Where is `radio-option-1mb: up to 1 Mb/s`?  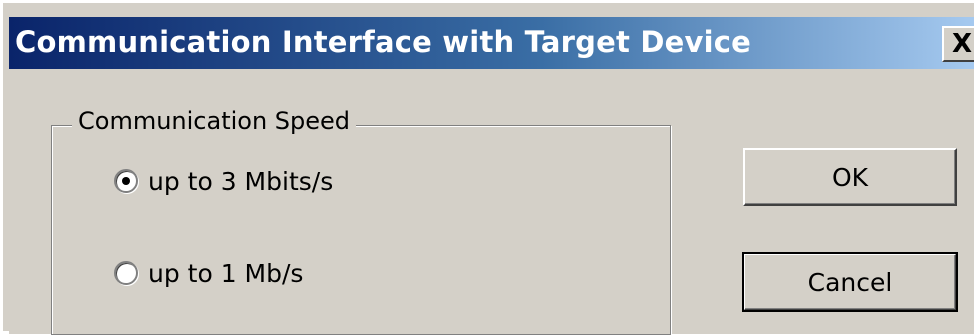 radio-option-1mb: up to 1 Mb/s is located at coordinates (208, 273).